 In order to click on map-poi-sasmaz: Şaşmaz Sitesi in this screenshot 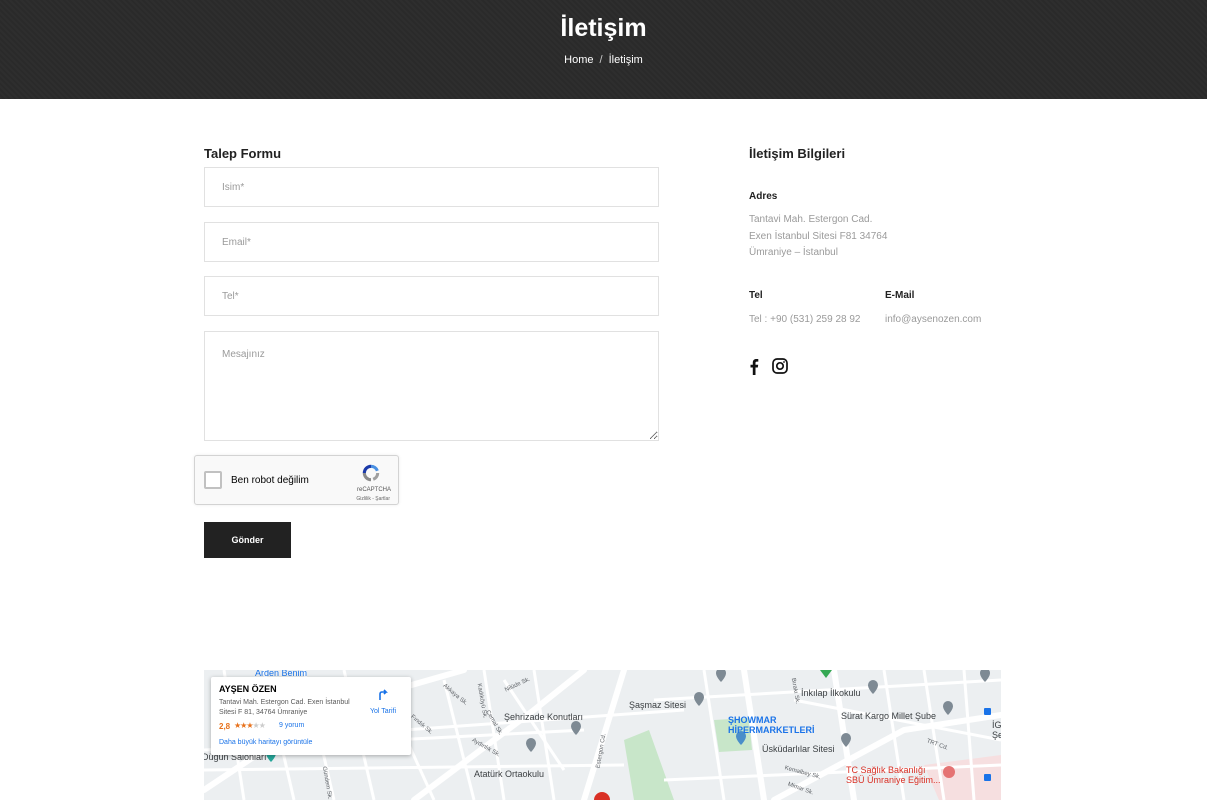, I will do `click(657, 705)`.